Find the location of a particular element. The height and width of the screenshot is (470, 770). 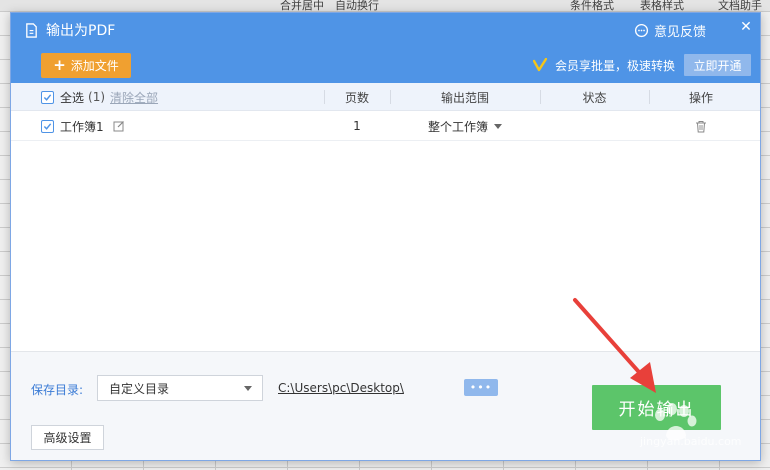

pdf-export-icon is located at coordinates (31, 30).